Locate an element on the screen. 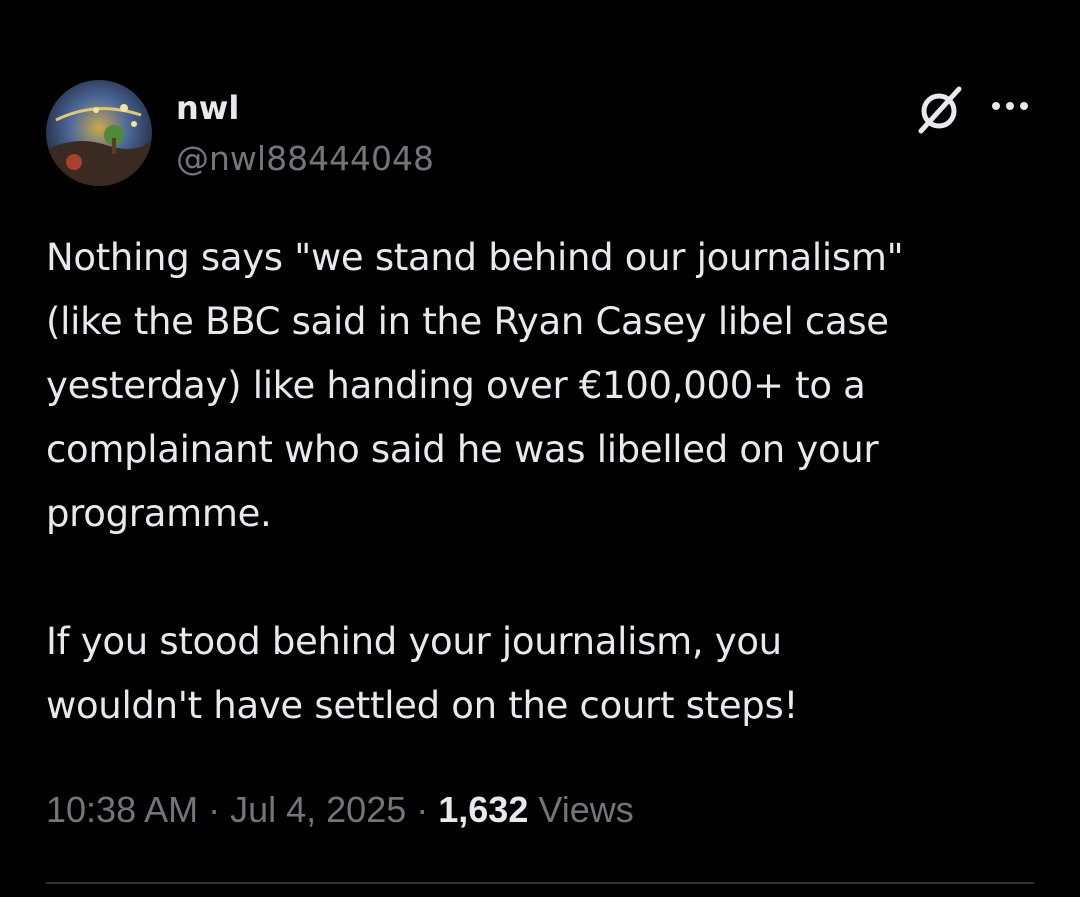 The height and width of the screenshot is (897, 1080). user-handle: @nwl88444048 is located at coordinates (305, 159).